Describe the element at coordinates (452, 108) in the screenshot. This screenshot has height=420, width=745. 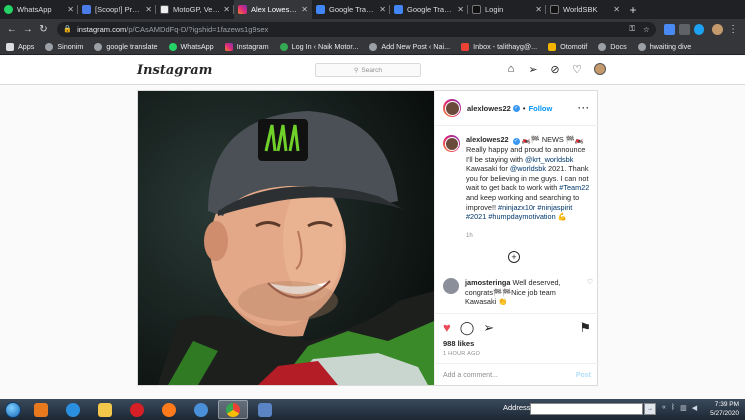
I see `story-ring-avatar` at that location.